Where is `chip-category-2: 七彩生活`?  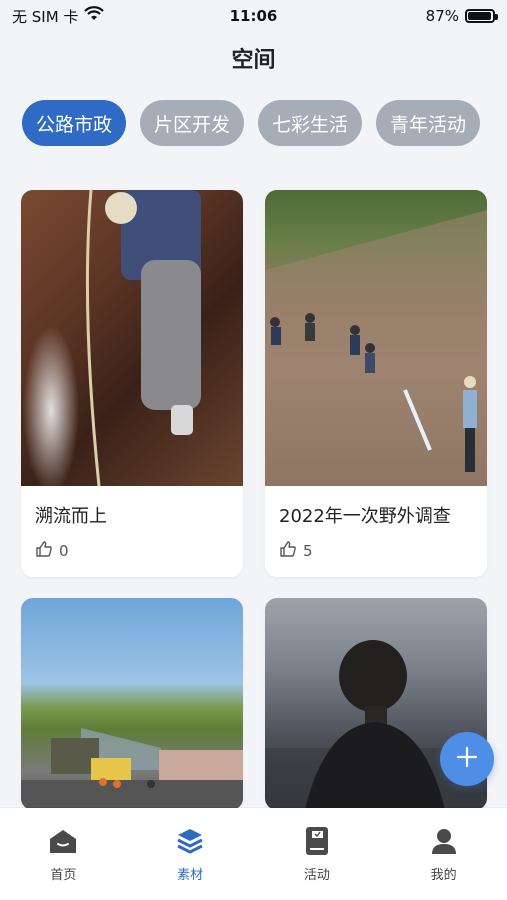 chip-category-2: 七彩生活 is located at coordinates (310, 123).